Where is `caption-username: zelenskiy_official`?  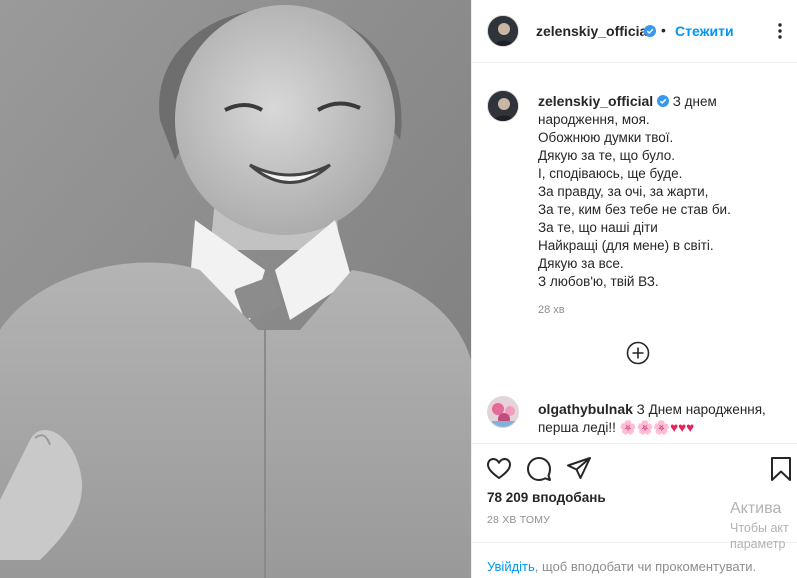 caption-username: zelenskiy_official is located at coordinates (595, 101).